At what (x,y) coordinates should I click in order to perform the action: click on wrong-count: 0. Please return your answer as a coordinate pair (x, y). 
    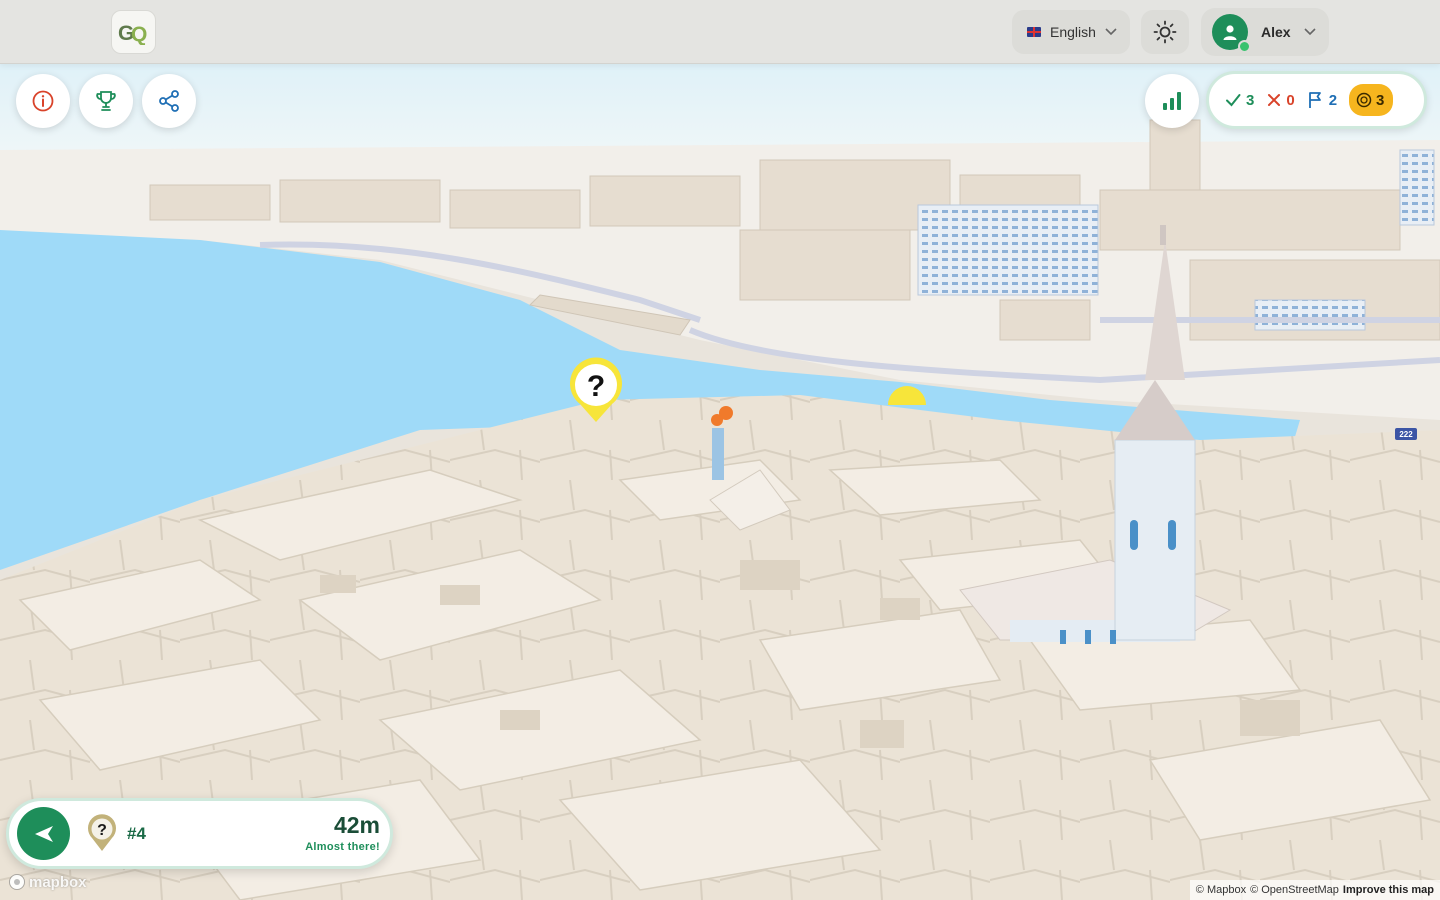
    Looking at the image, I should click on (1280, 100).